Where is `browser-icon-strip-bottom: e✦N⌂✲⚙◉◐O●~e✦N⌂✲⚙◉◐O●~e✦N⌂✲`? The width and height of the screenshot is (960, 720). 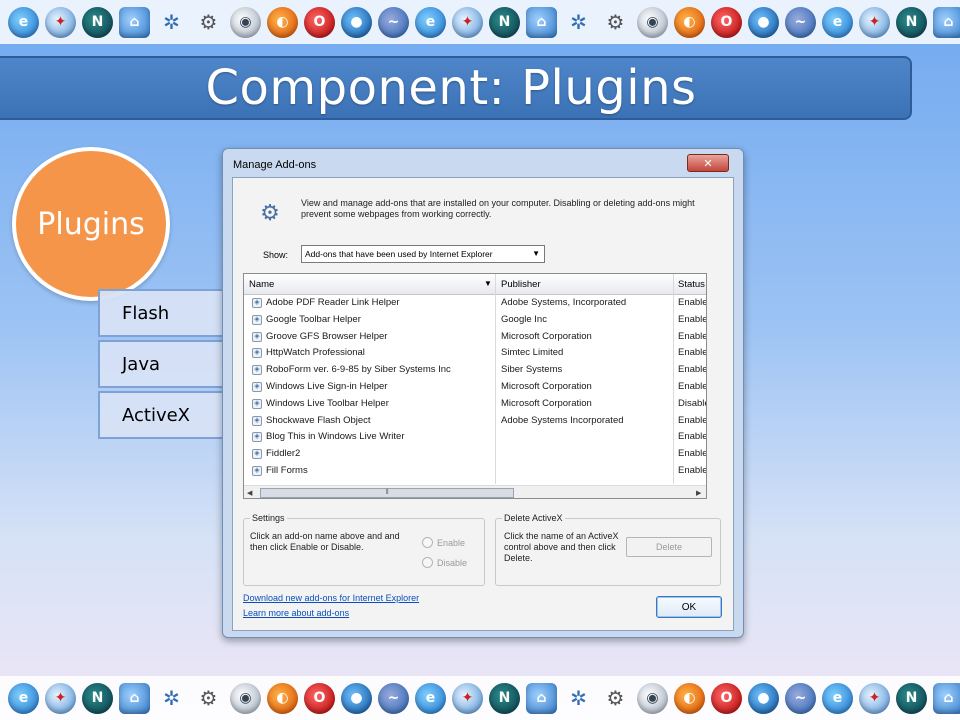 browser-icon-strip-bottom: e✦N⌂✲⚙◉◐O●~e✦N⌂✲⚙◉◐O●~e✦N⌂✲ is located at coordinates (480, 698).